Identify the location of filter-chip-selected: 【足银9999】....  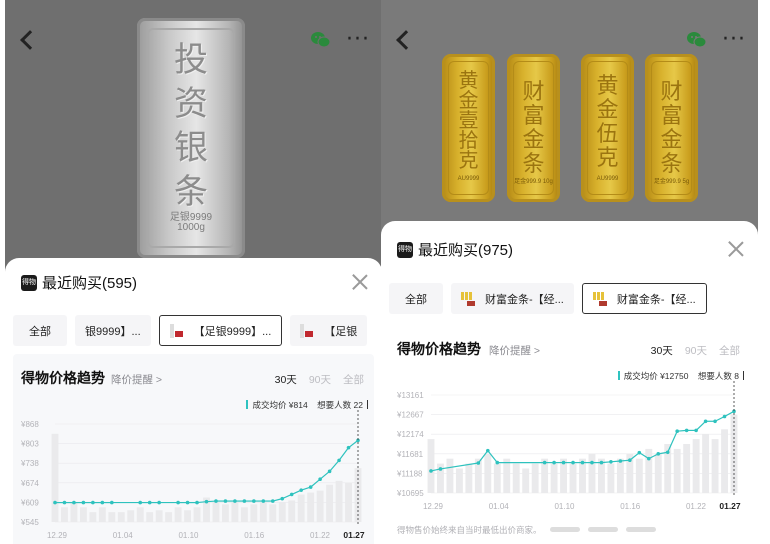
(220, 330).